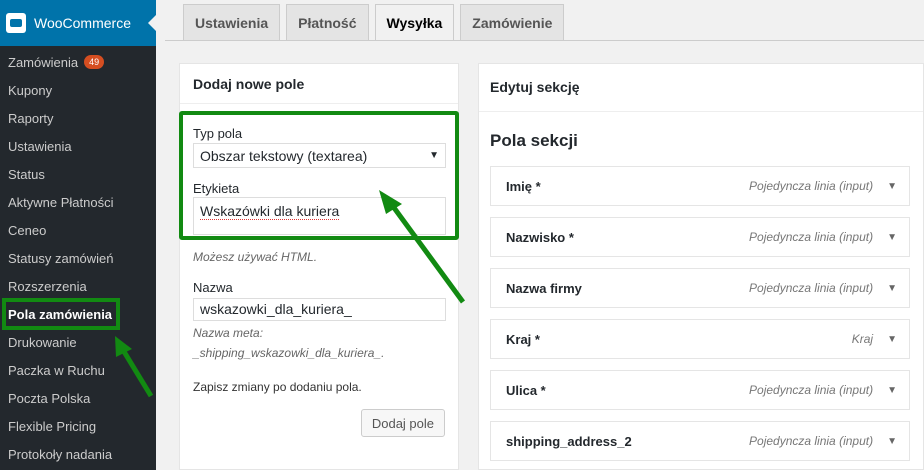  What do you see at coordinates (43, 62) in the screenshot?
I see `sidebar-item-label: Zamówienia` at bounding box center [43, 62].